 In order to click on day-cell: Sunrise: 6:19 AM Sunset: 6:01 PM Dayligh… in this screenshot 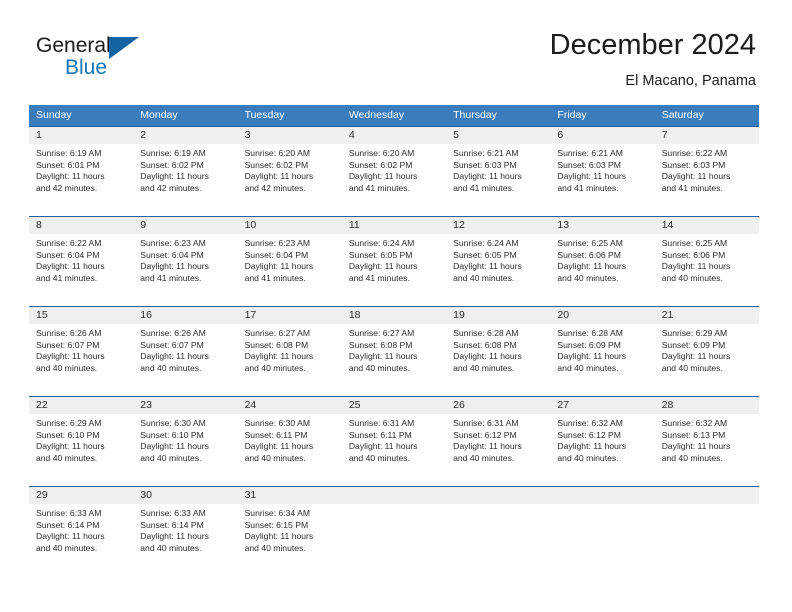, I will do `click(81, 180)`.